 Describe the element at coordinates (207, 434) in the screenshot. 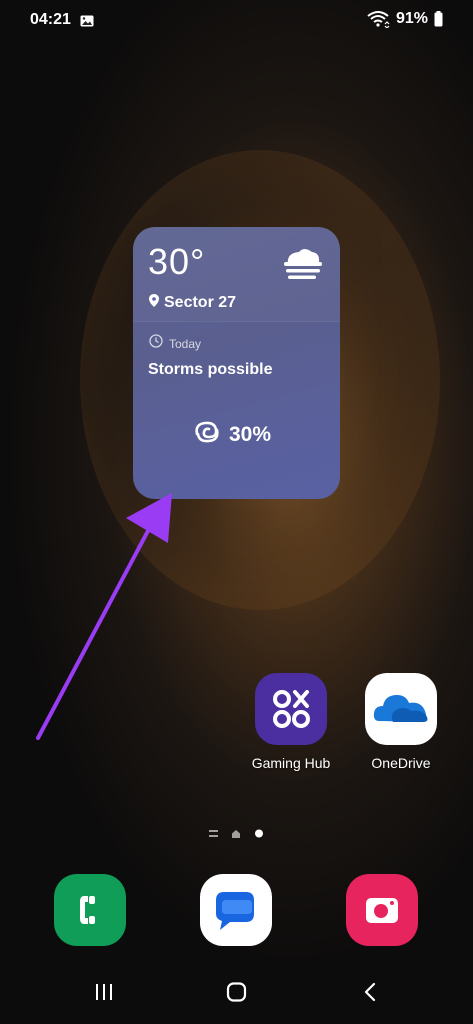

I see `precipitation-icon` at that location.